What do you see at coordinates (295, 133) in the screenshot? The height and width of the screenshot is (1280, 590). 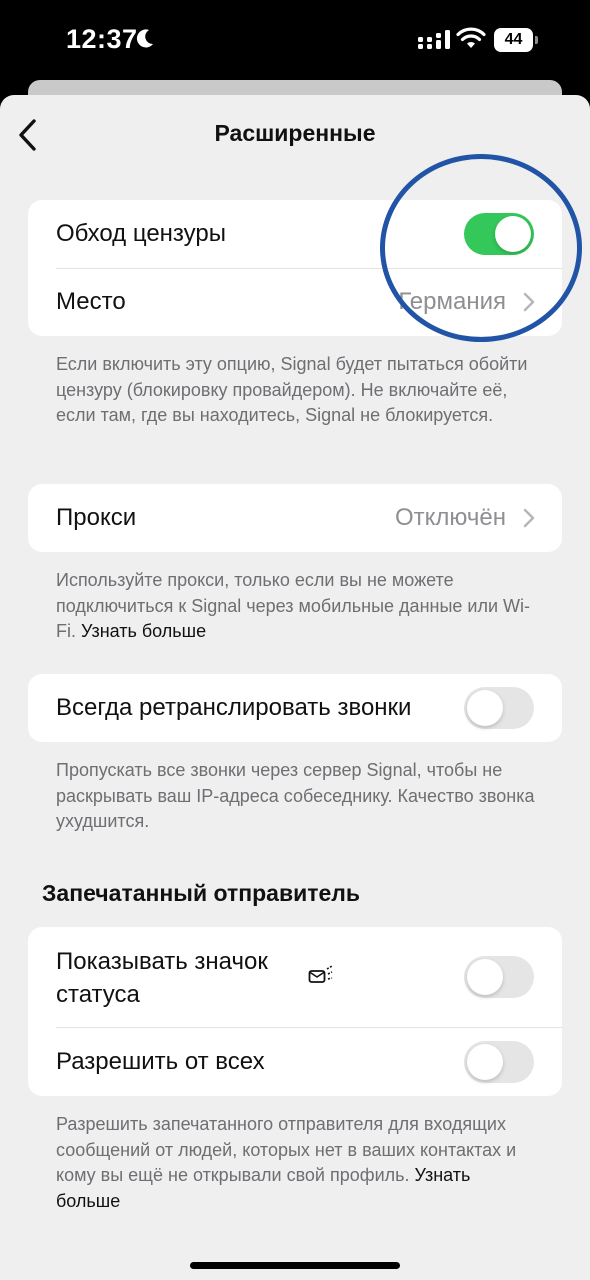 I see `page-title: Расширенные` at bounding box center [295, 133].